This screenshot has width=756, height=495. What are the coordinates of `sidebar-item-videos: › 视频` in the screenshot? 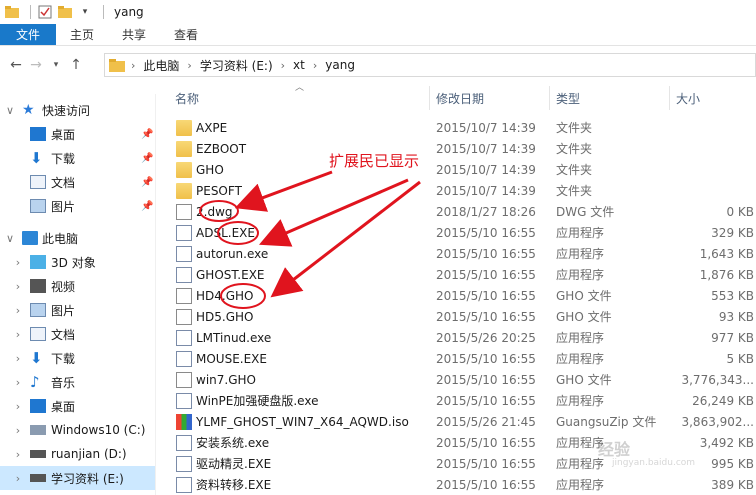 It's located at (77, 286).